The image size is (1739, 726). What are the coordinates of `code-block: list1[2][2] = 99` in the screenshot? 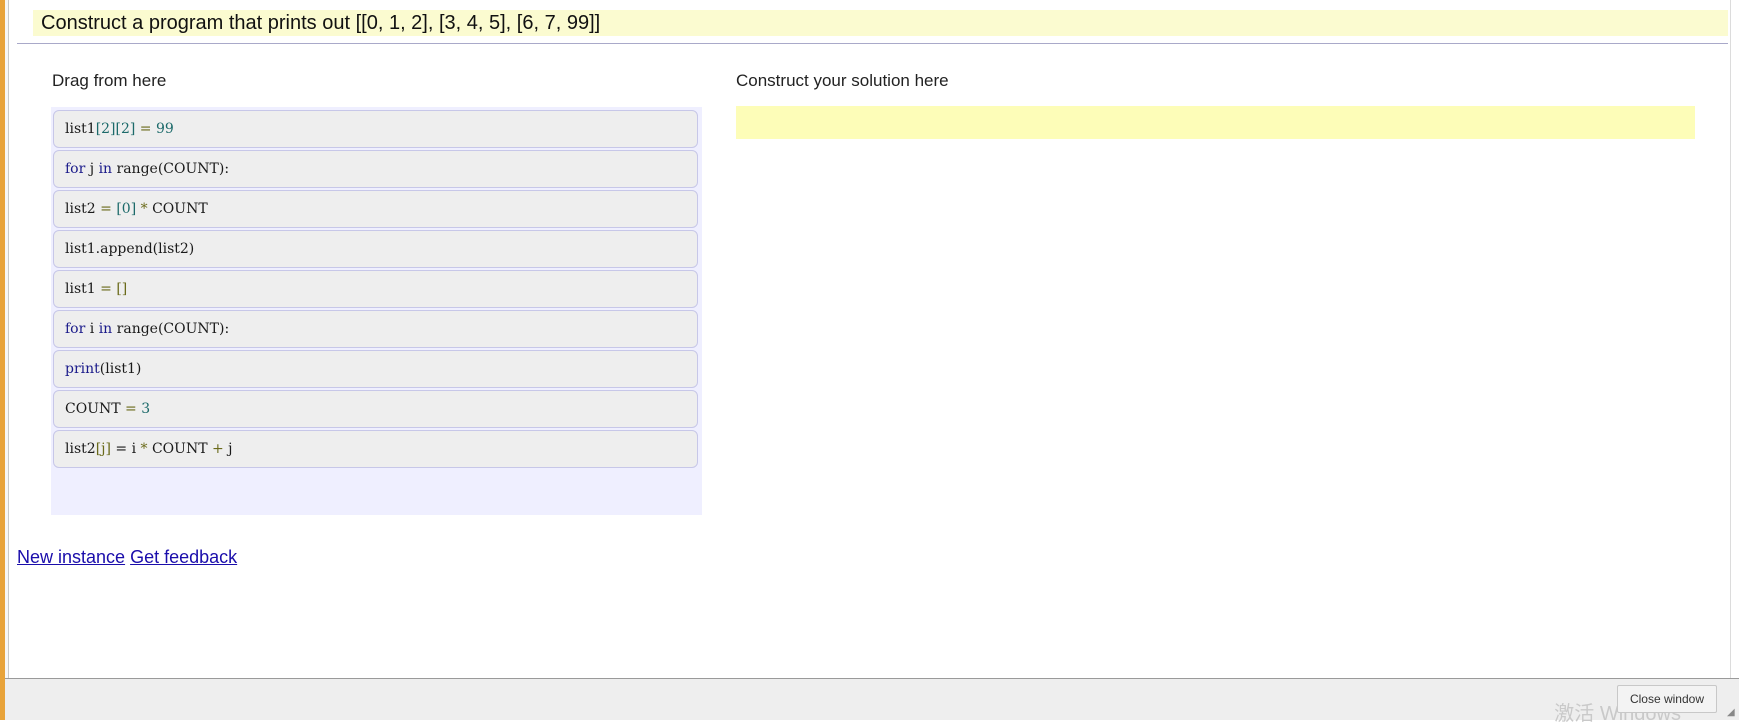 It's located at (375, 129).